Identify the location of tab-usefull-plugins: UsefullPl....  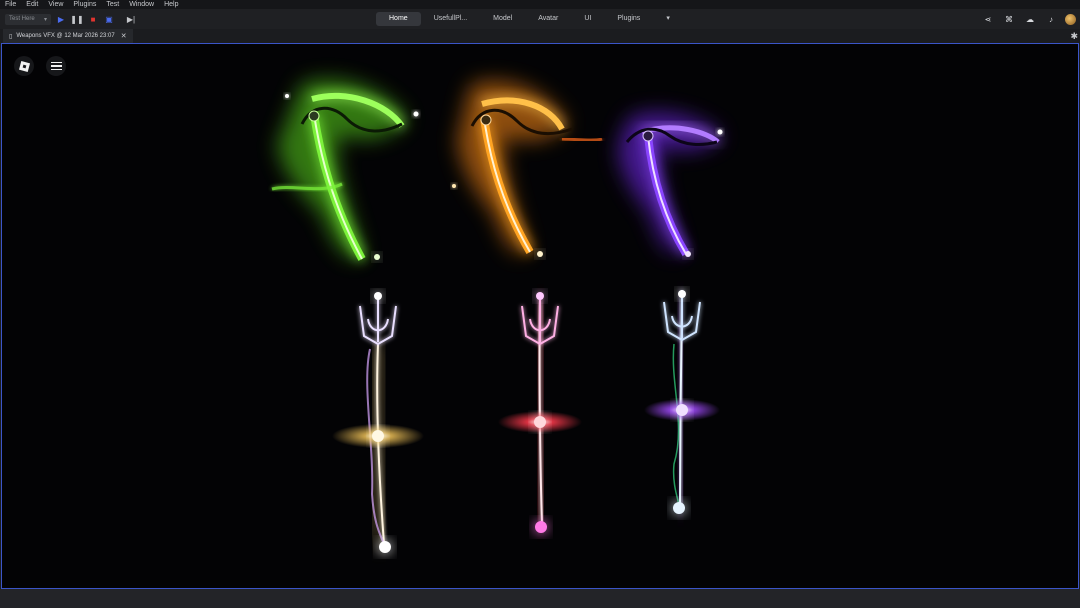
(450, 19).